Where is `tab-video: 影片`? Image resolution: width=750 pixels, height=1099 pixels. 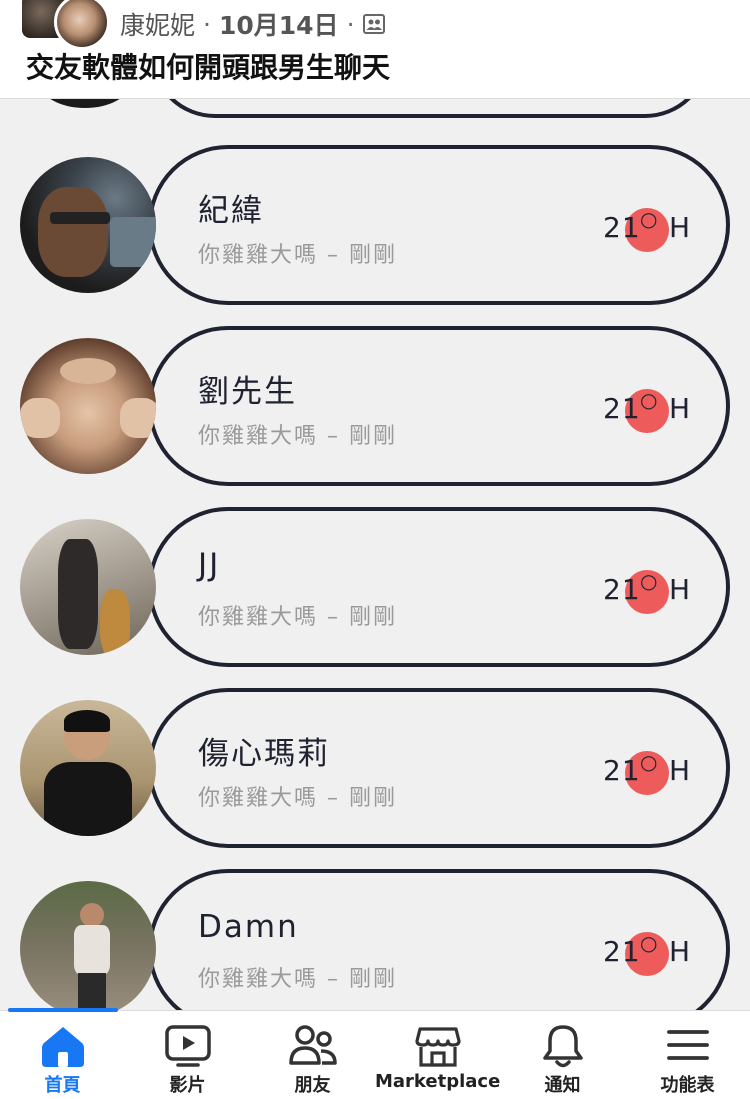
tab-video: 影片 is located at coordinates (187, 1055).